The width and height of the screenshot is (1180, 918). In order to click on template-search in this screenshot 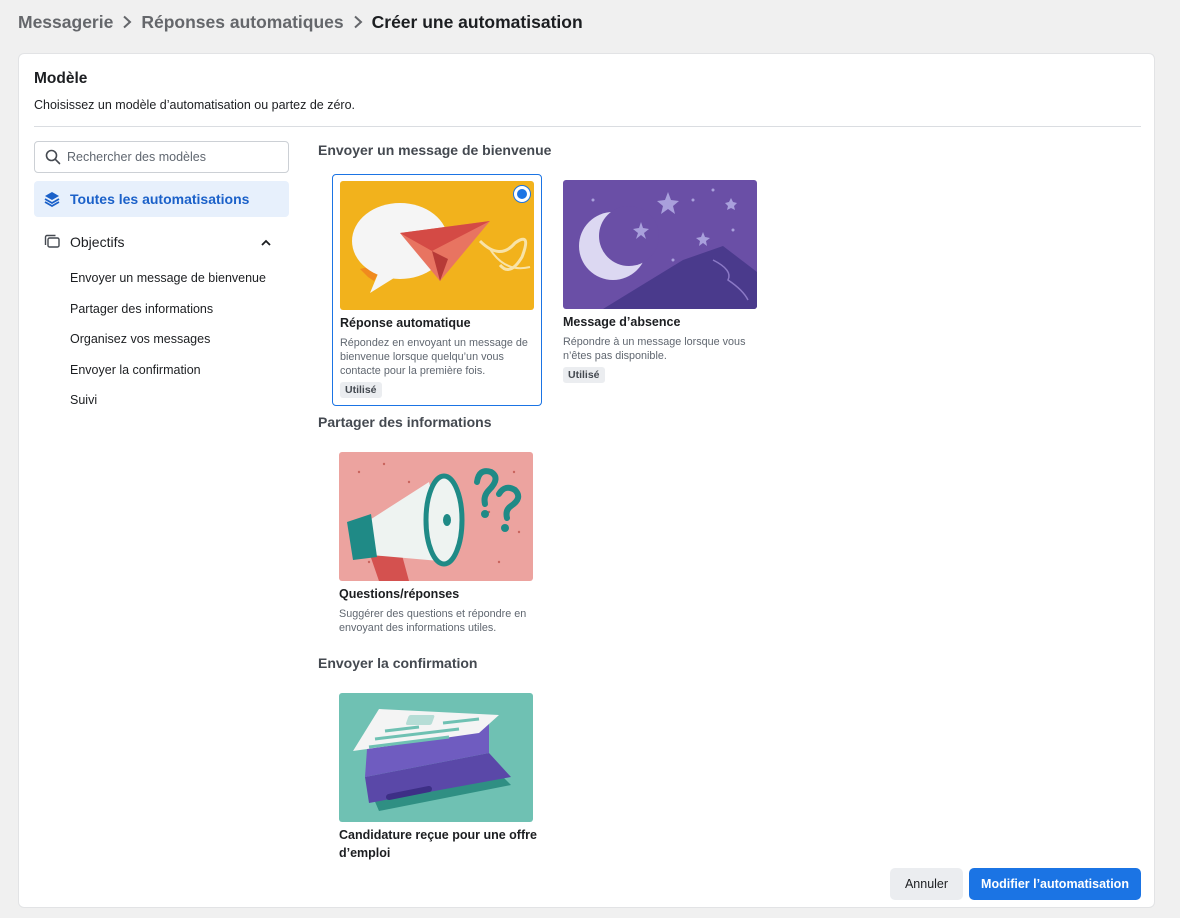, I will do `click(161, 157)`.